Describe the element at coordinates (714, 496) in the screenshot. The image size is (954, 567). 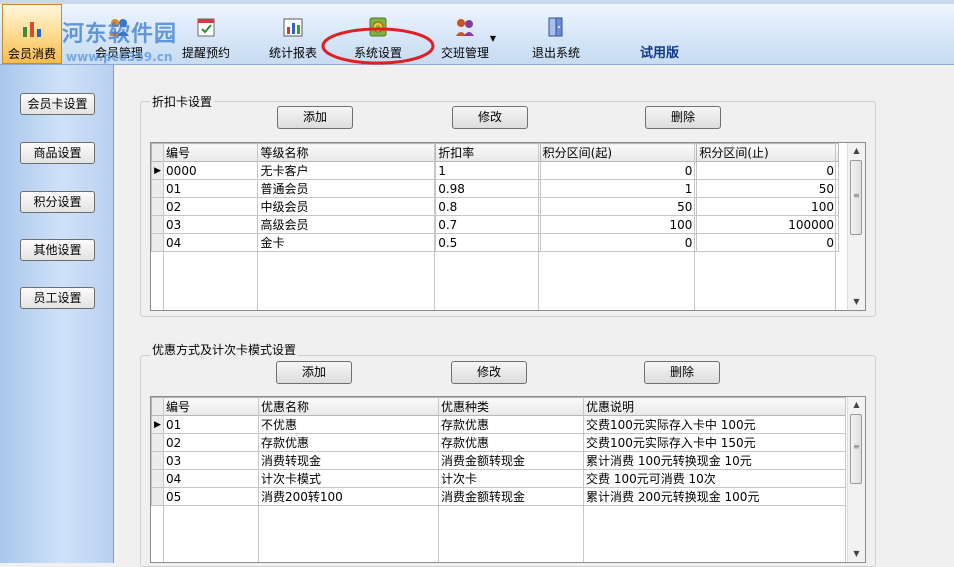
I see `cell-promo-desc: 累计消费 200元转换现金 100元` at that location.